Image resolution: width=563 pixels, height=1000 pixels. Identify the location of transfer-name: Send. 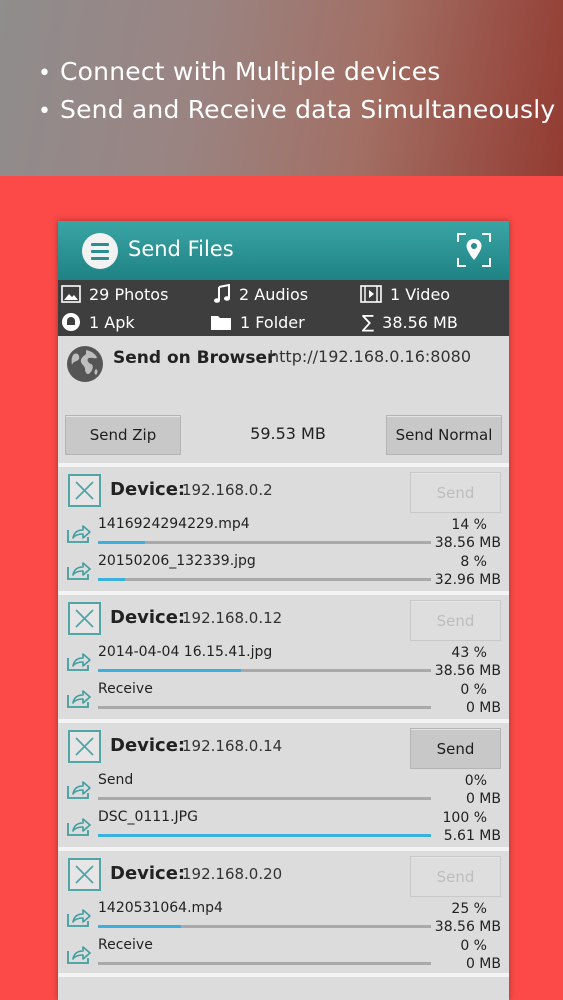
(116, 780).